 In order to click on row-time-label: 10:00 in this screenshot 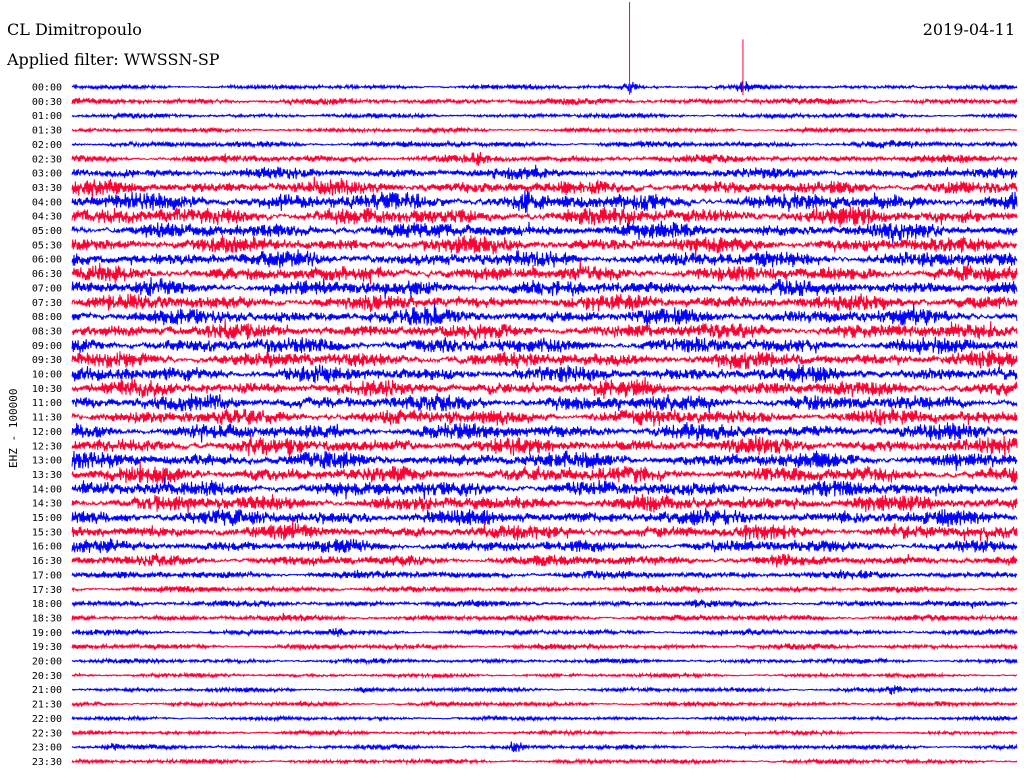, I will do `click(47, 375)`.